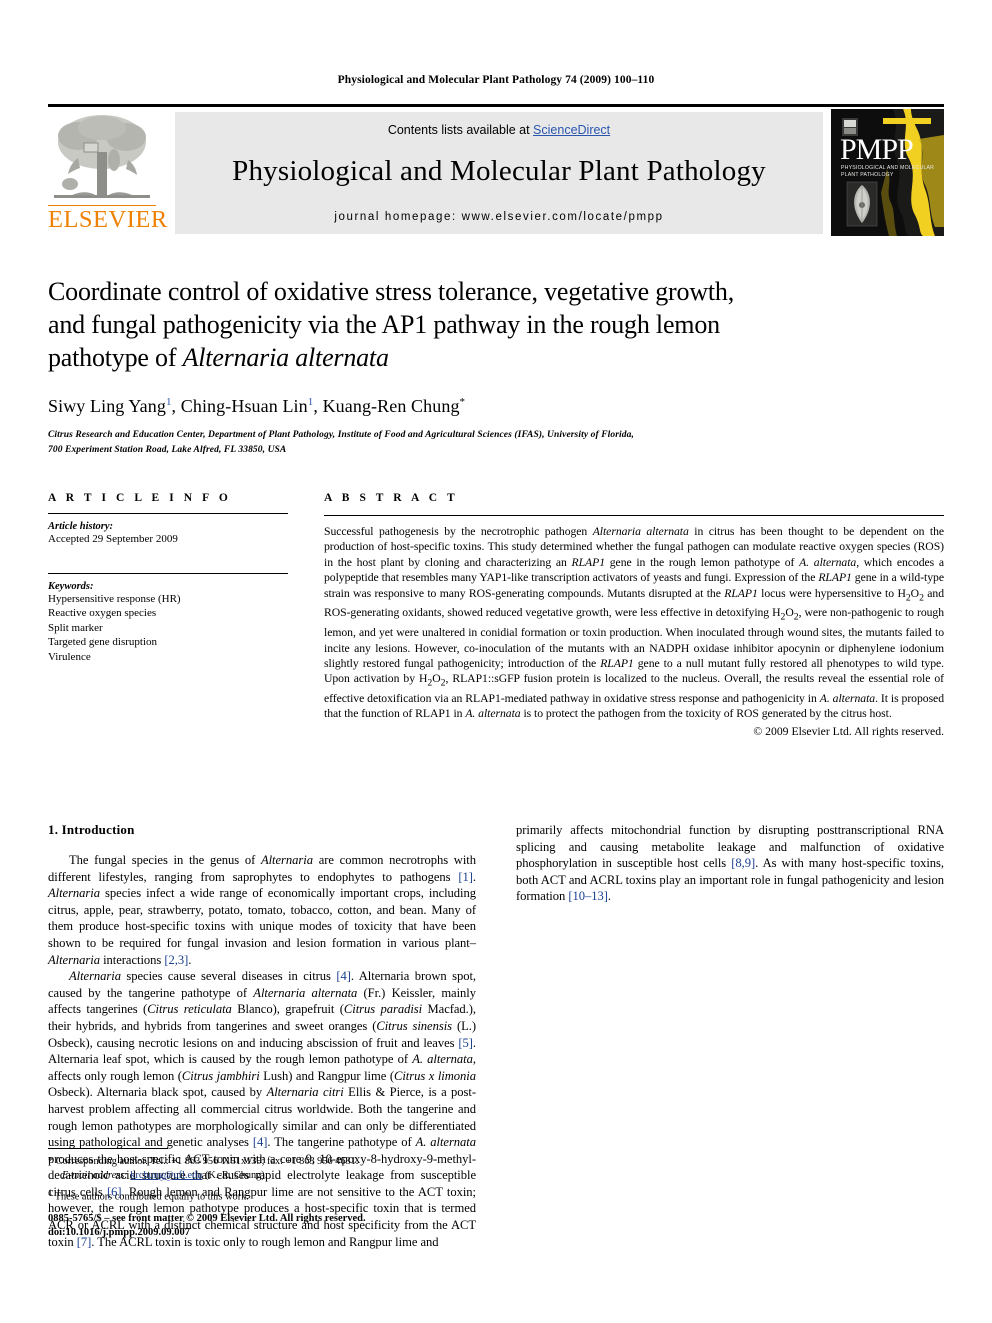 The width and height of the screenshot is (992, 1323). I want to click on imprint-line-2: doi:10.1016/j.pmpp.2009.09.007, so click(119, 1232).